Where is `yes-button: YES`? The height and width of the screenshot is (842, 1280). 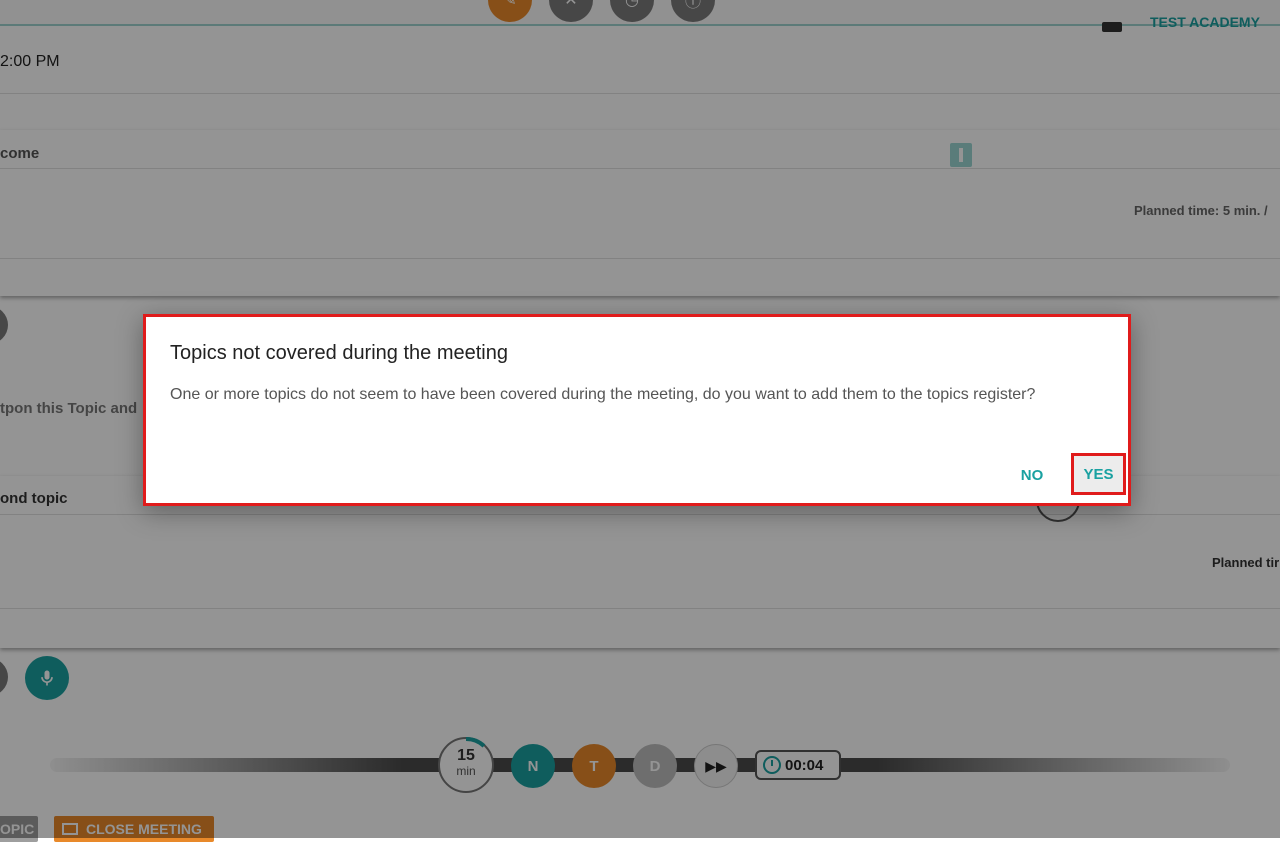 yes-button: YES is located at coordinates (1098, 474).